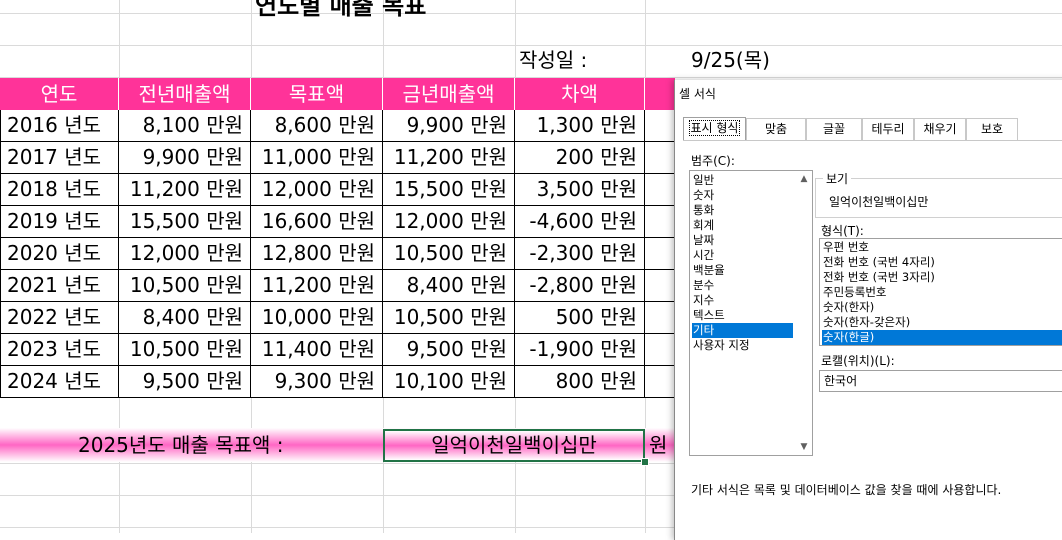  I want to click on tab-number: 표시 형식, so click(714, 129).